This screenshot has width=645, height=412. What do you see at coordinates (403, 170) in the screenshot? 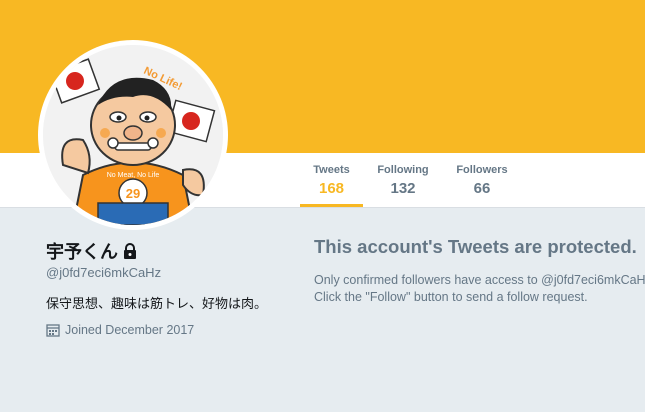
I see `following-label: Following` at bounding box center [403, 170].